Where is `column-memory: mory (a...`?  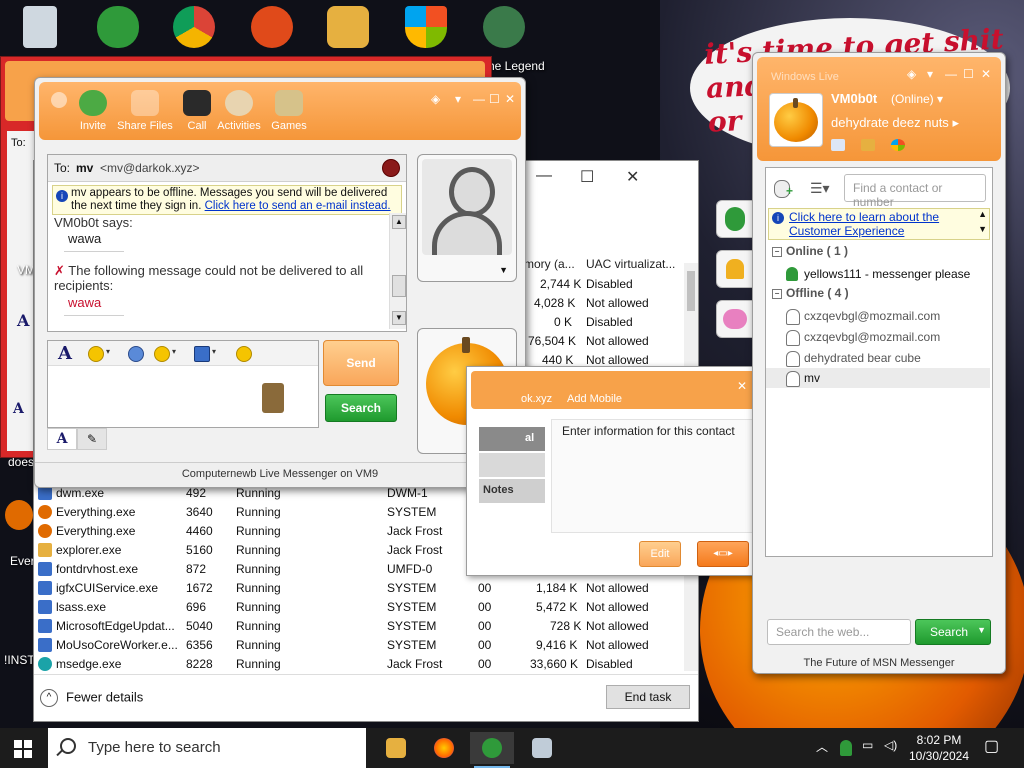
column-memory: mory (a... is located at coordinates (549, 264).